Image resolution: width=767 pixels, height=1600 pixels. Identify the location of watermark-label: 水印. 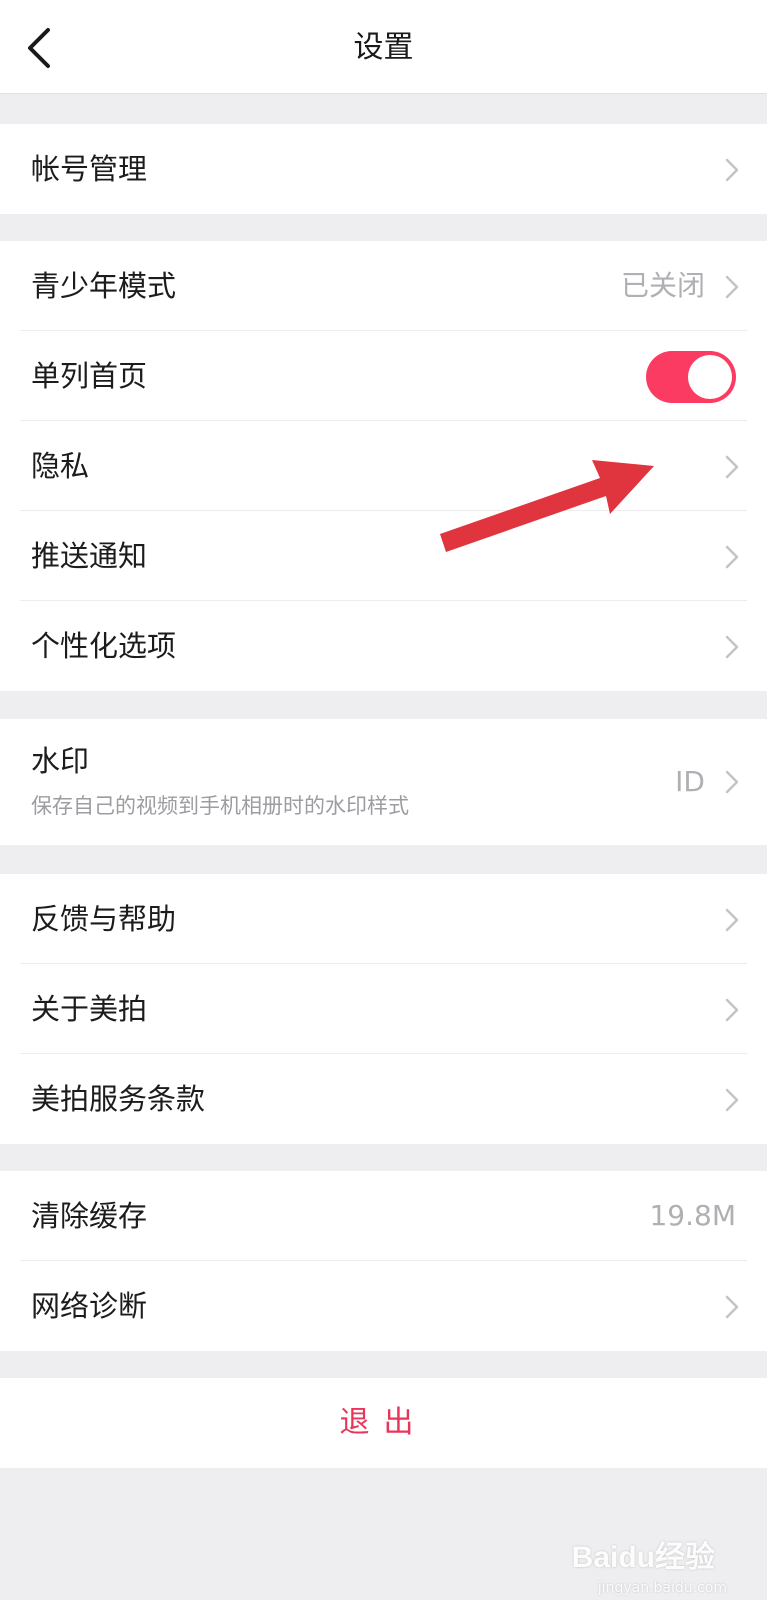
(60, 761).